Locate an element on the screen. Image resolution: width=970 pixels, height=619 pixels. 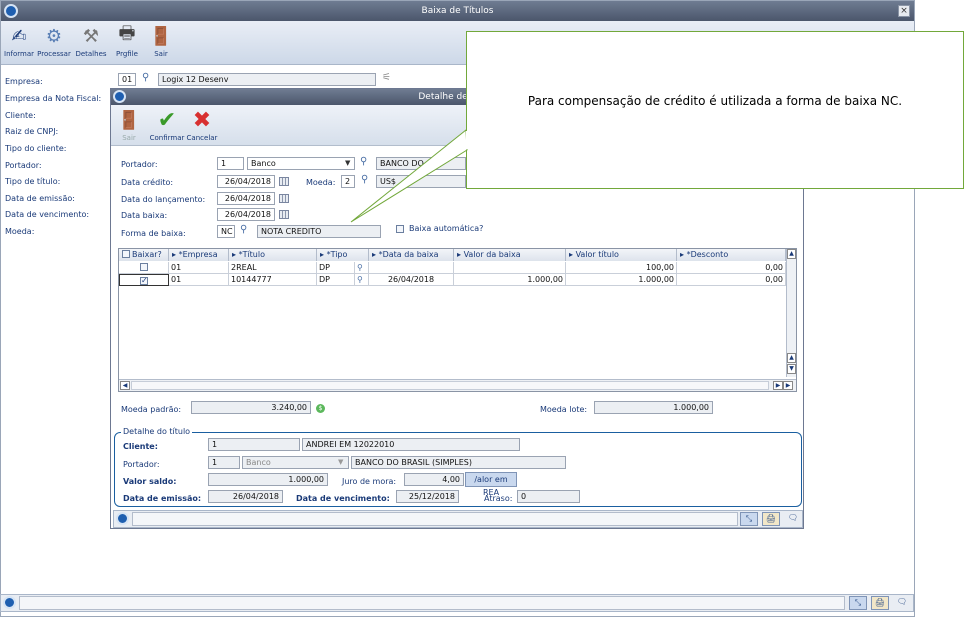
resize-icon: ⤡ is located at coordinates (858, 603).